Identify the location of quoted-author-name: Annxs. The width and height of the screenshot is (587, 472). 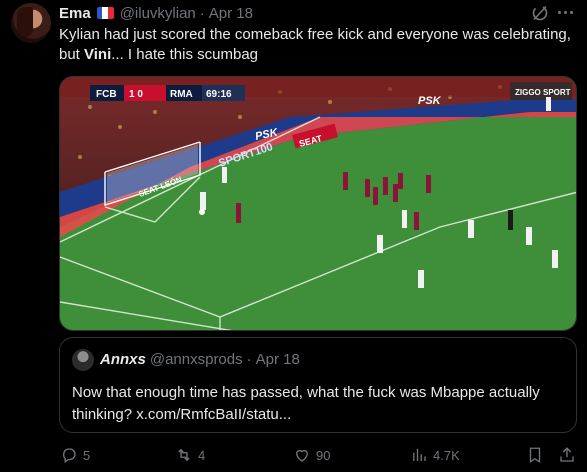
(123, 359).